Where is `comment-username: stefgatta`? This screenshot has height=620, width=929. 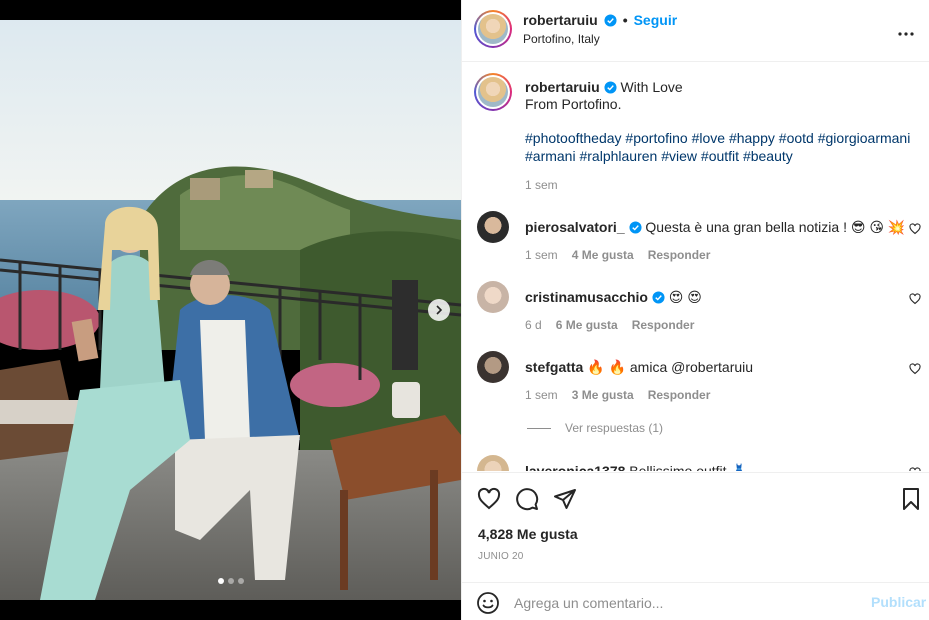 comment-username: stefgatta is located at coordinates (554, 367).